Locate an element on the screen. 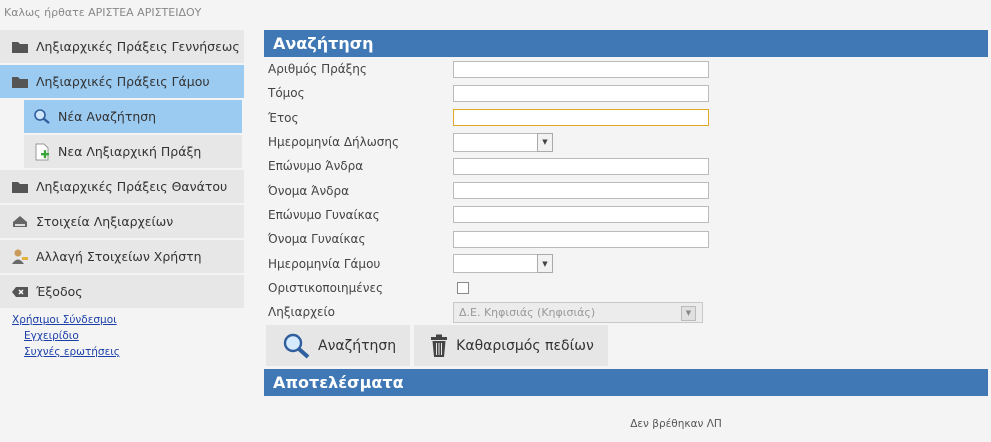  registry-select: Δ.Ε. Κηφισιάς (Κηφισιάς) ▼ is located at coordinates (578, 312).